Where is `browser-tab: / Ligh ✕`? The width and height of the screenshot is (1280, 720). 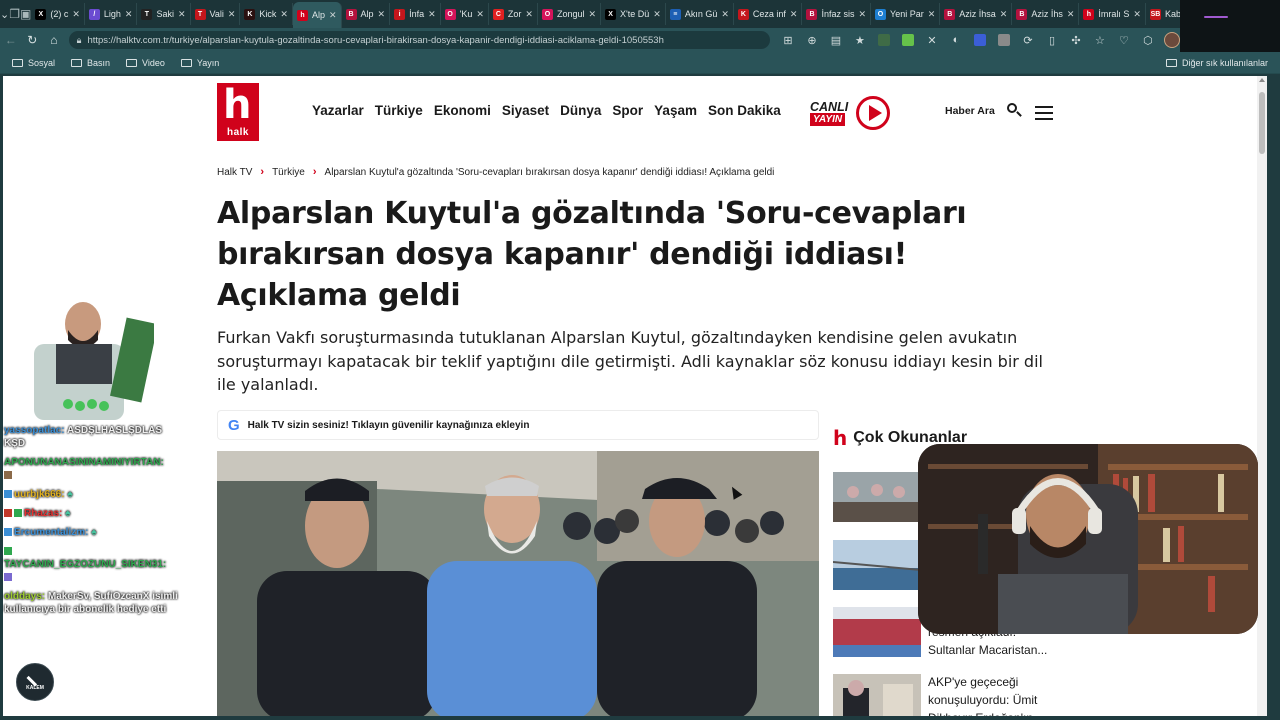
browser-tab: / Ligh ✕ is located at coordinates (111, 14).